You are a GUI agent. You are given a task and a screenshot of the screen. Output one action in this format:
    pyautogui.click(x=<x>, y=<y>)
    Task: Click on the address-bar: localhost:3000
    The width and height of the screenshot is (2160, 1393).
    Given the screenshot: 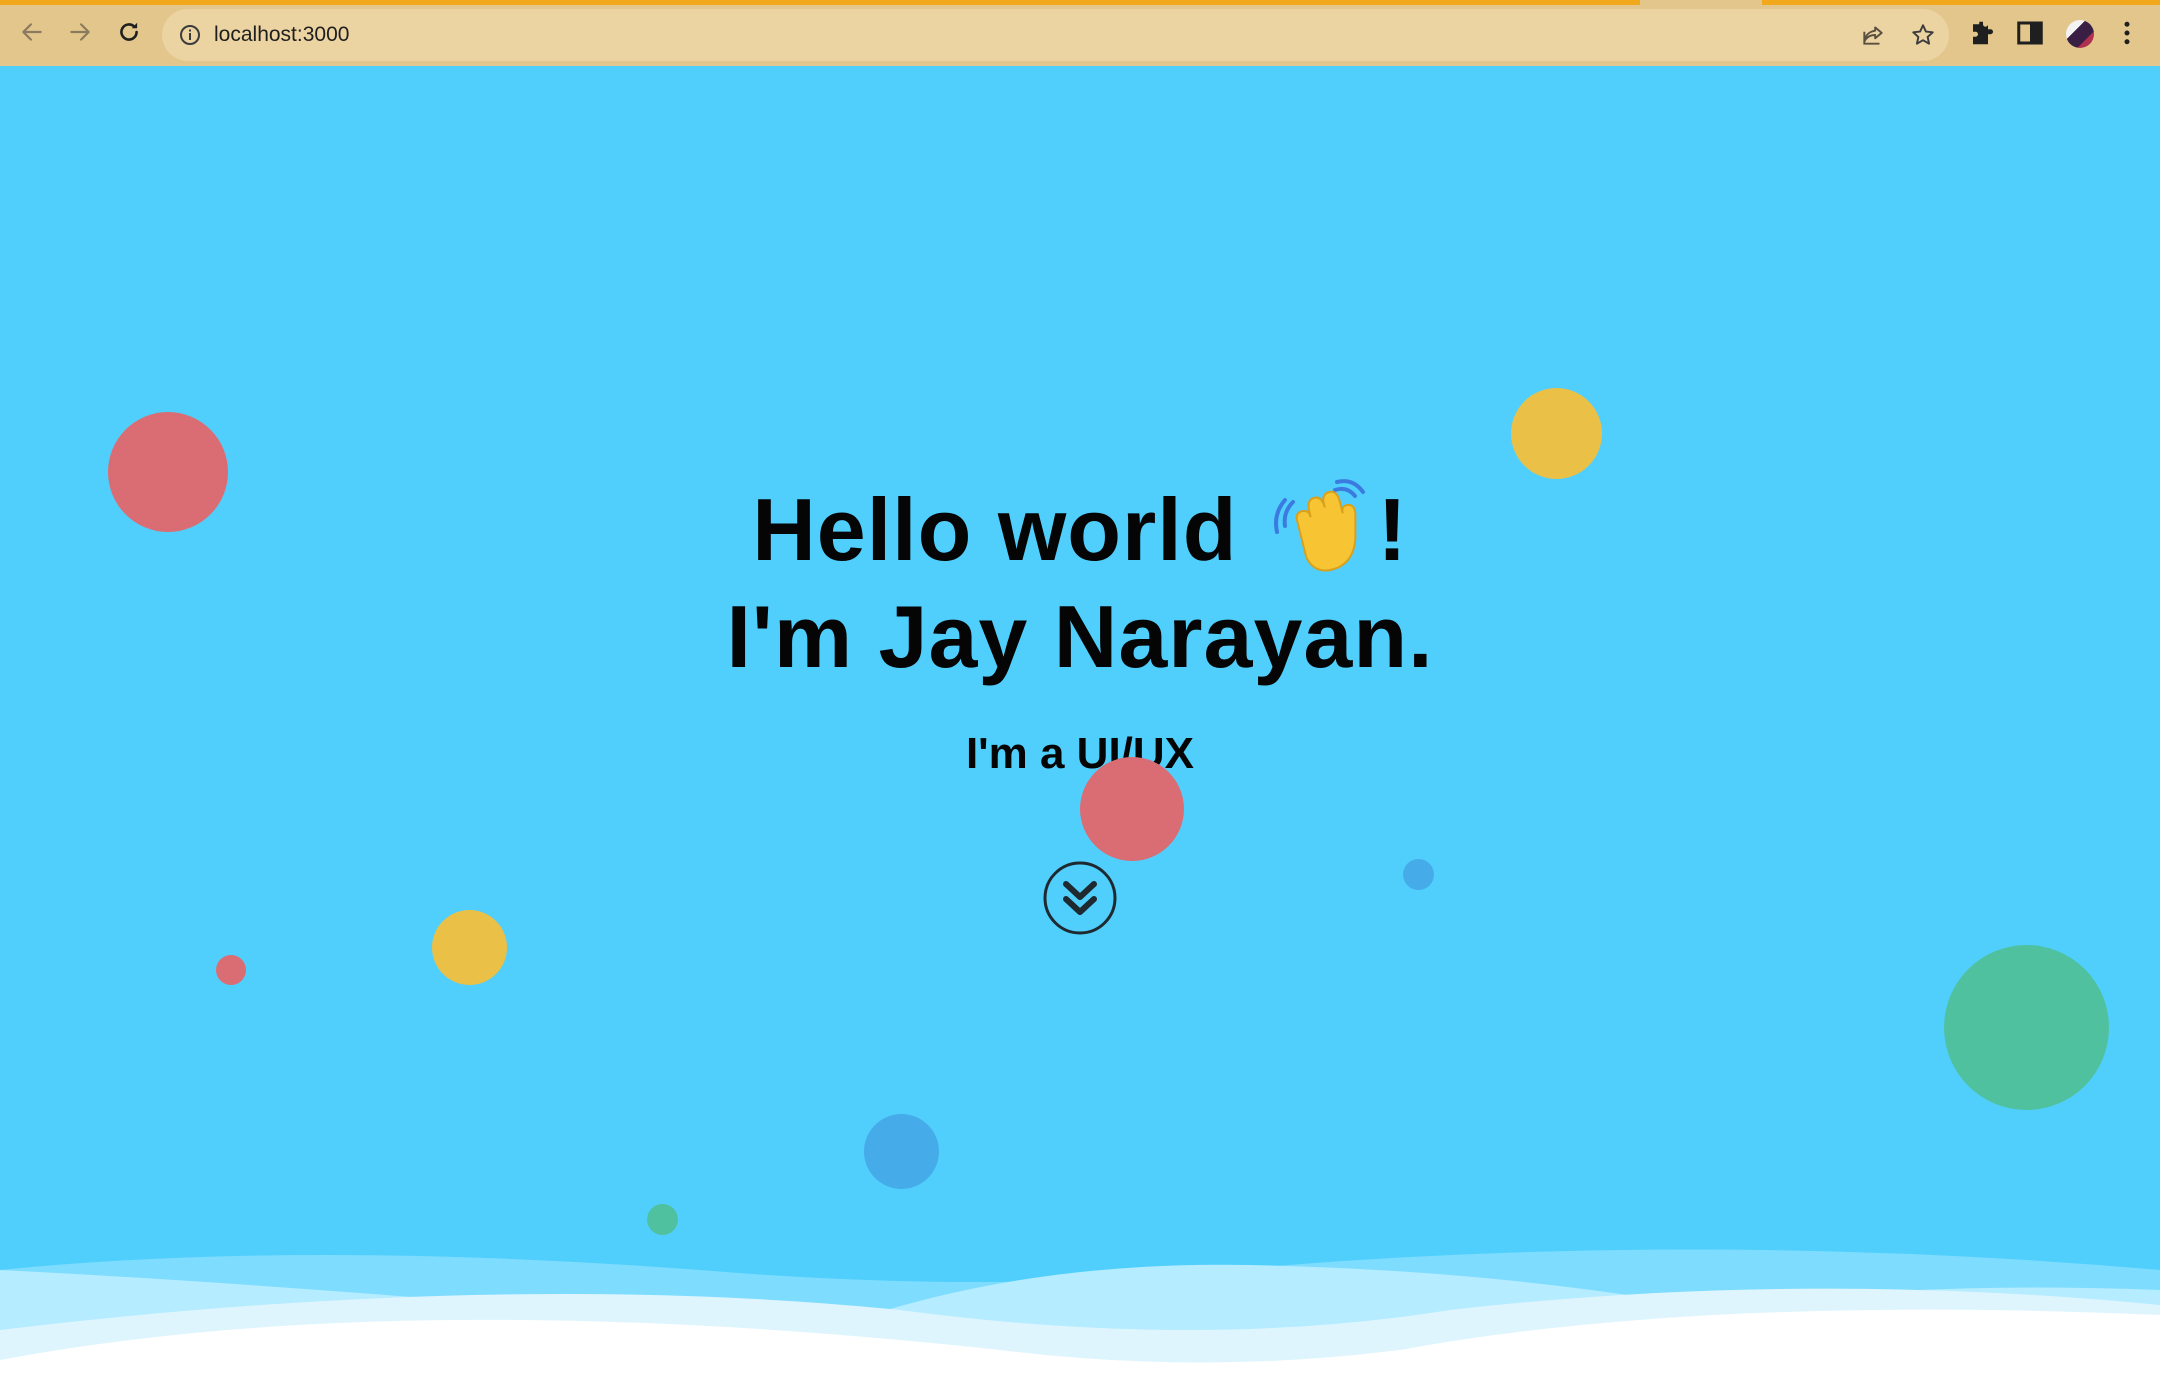 What is the action you would take?
    pyautogui.click(x=1055, y=35)
    